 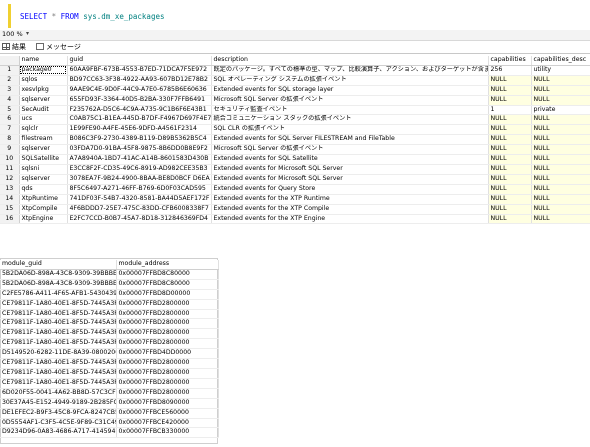 What do you see at coordinates (167, 423) in the screenshot?
I see `table-cell: 0x00007FFBCE420000` at bounding box center [167, 423].